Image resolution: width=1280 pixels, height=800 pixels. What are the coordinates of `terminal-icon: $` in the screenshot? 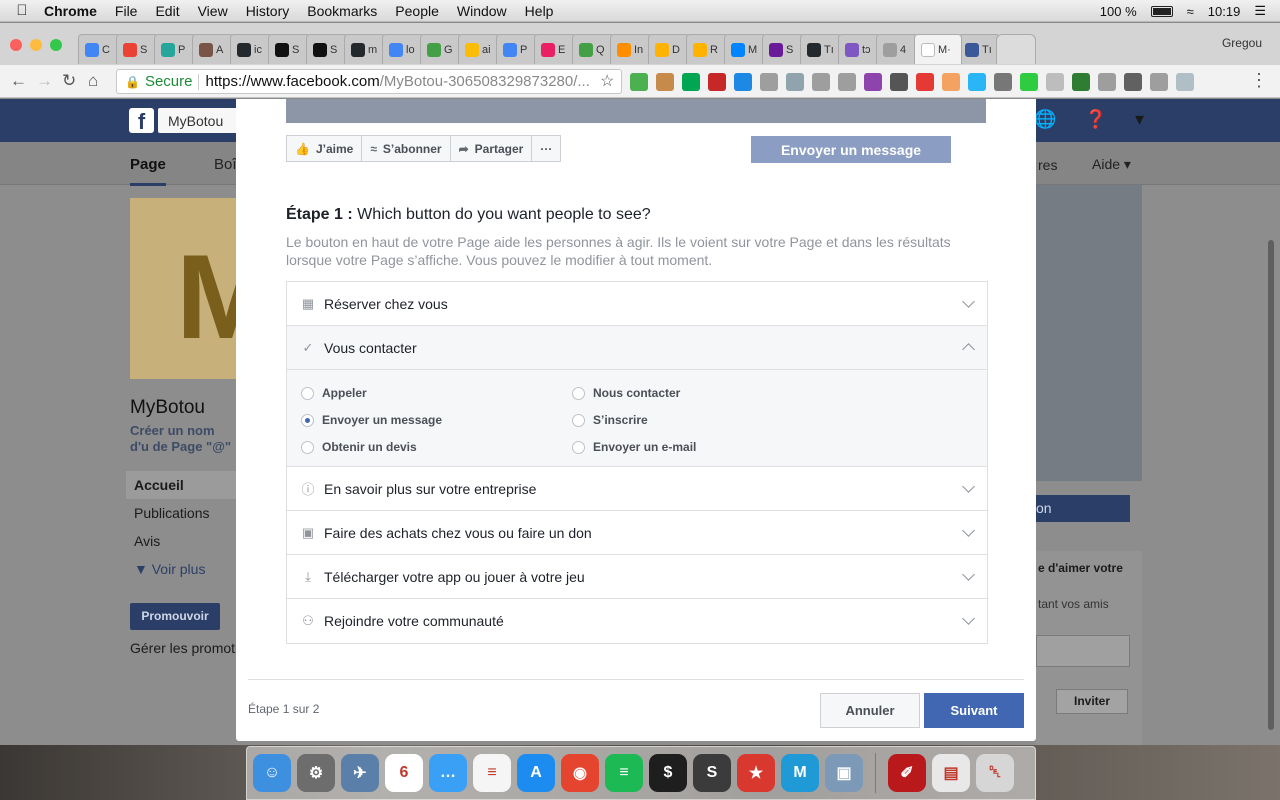 It's located at (668, 773).